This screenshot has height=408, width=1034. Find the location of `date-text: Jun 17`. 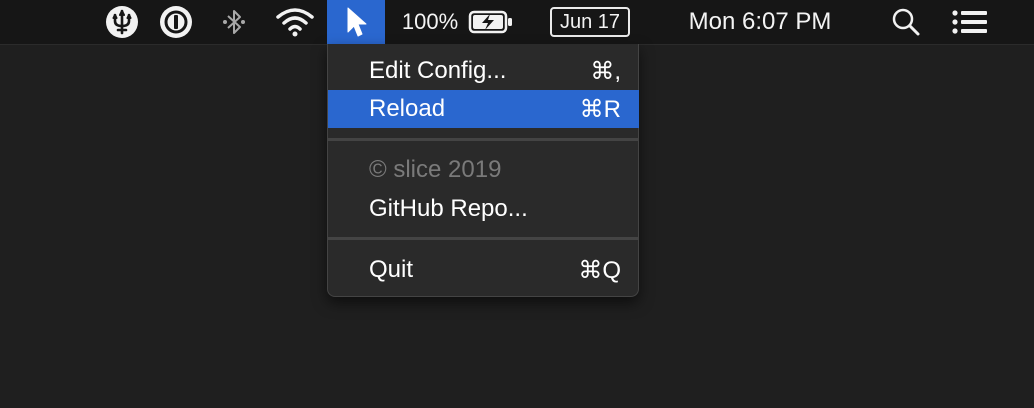

date-text: Jun 17 is located at coordinates (590, 22).